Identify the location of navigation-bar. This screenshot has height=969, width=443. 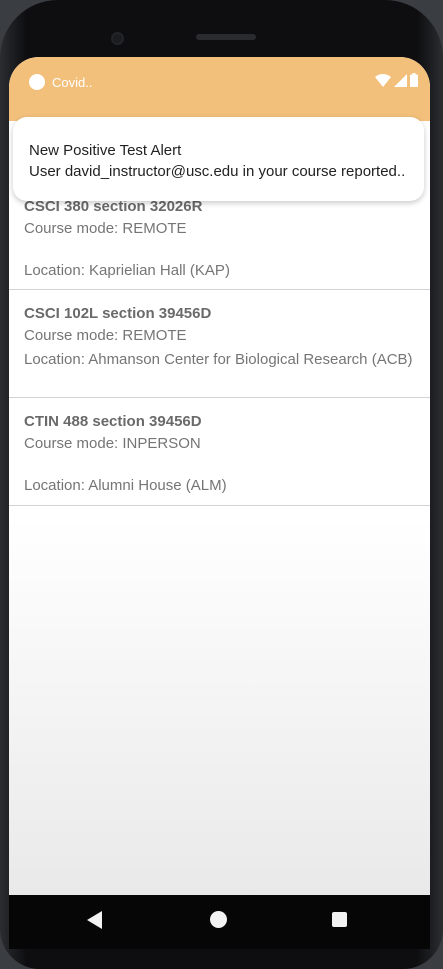
(219, 922).